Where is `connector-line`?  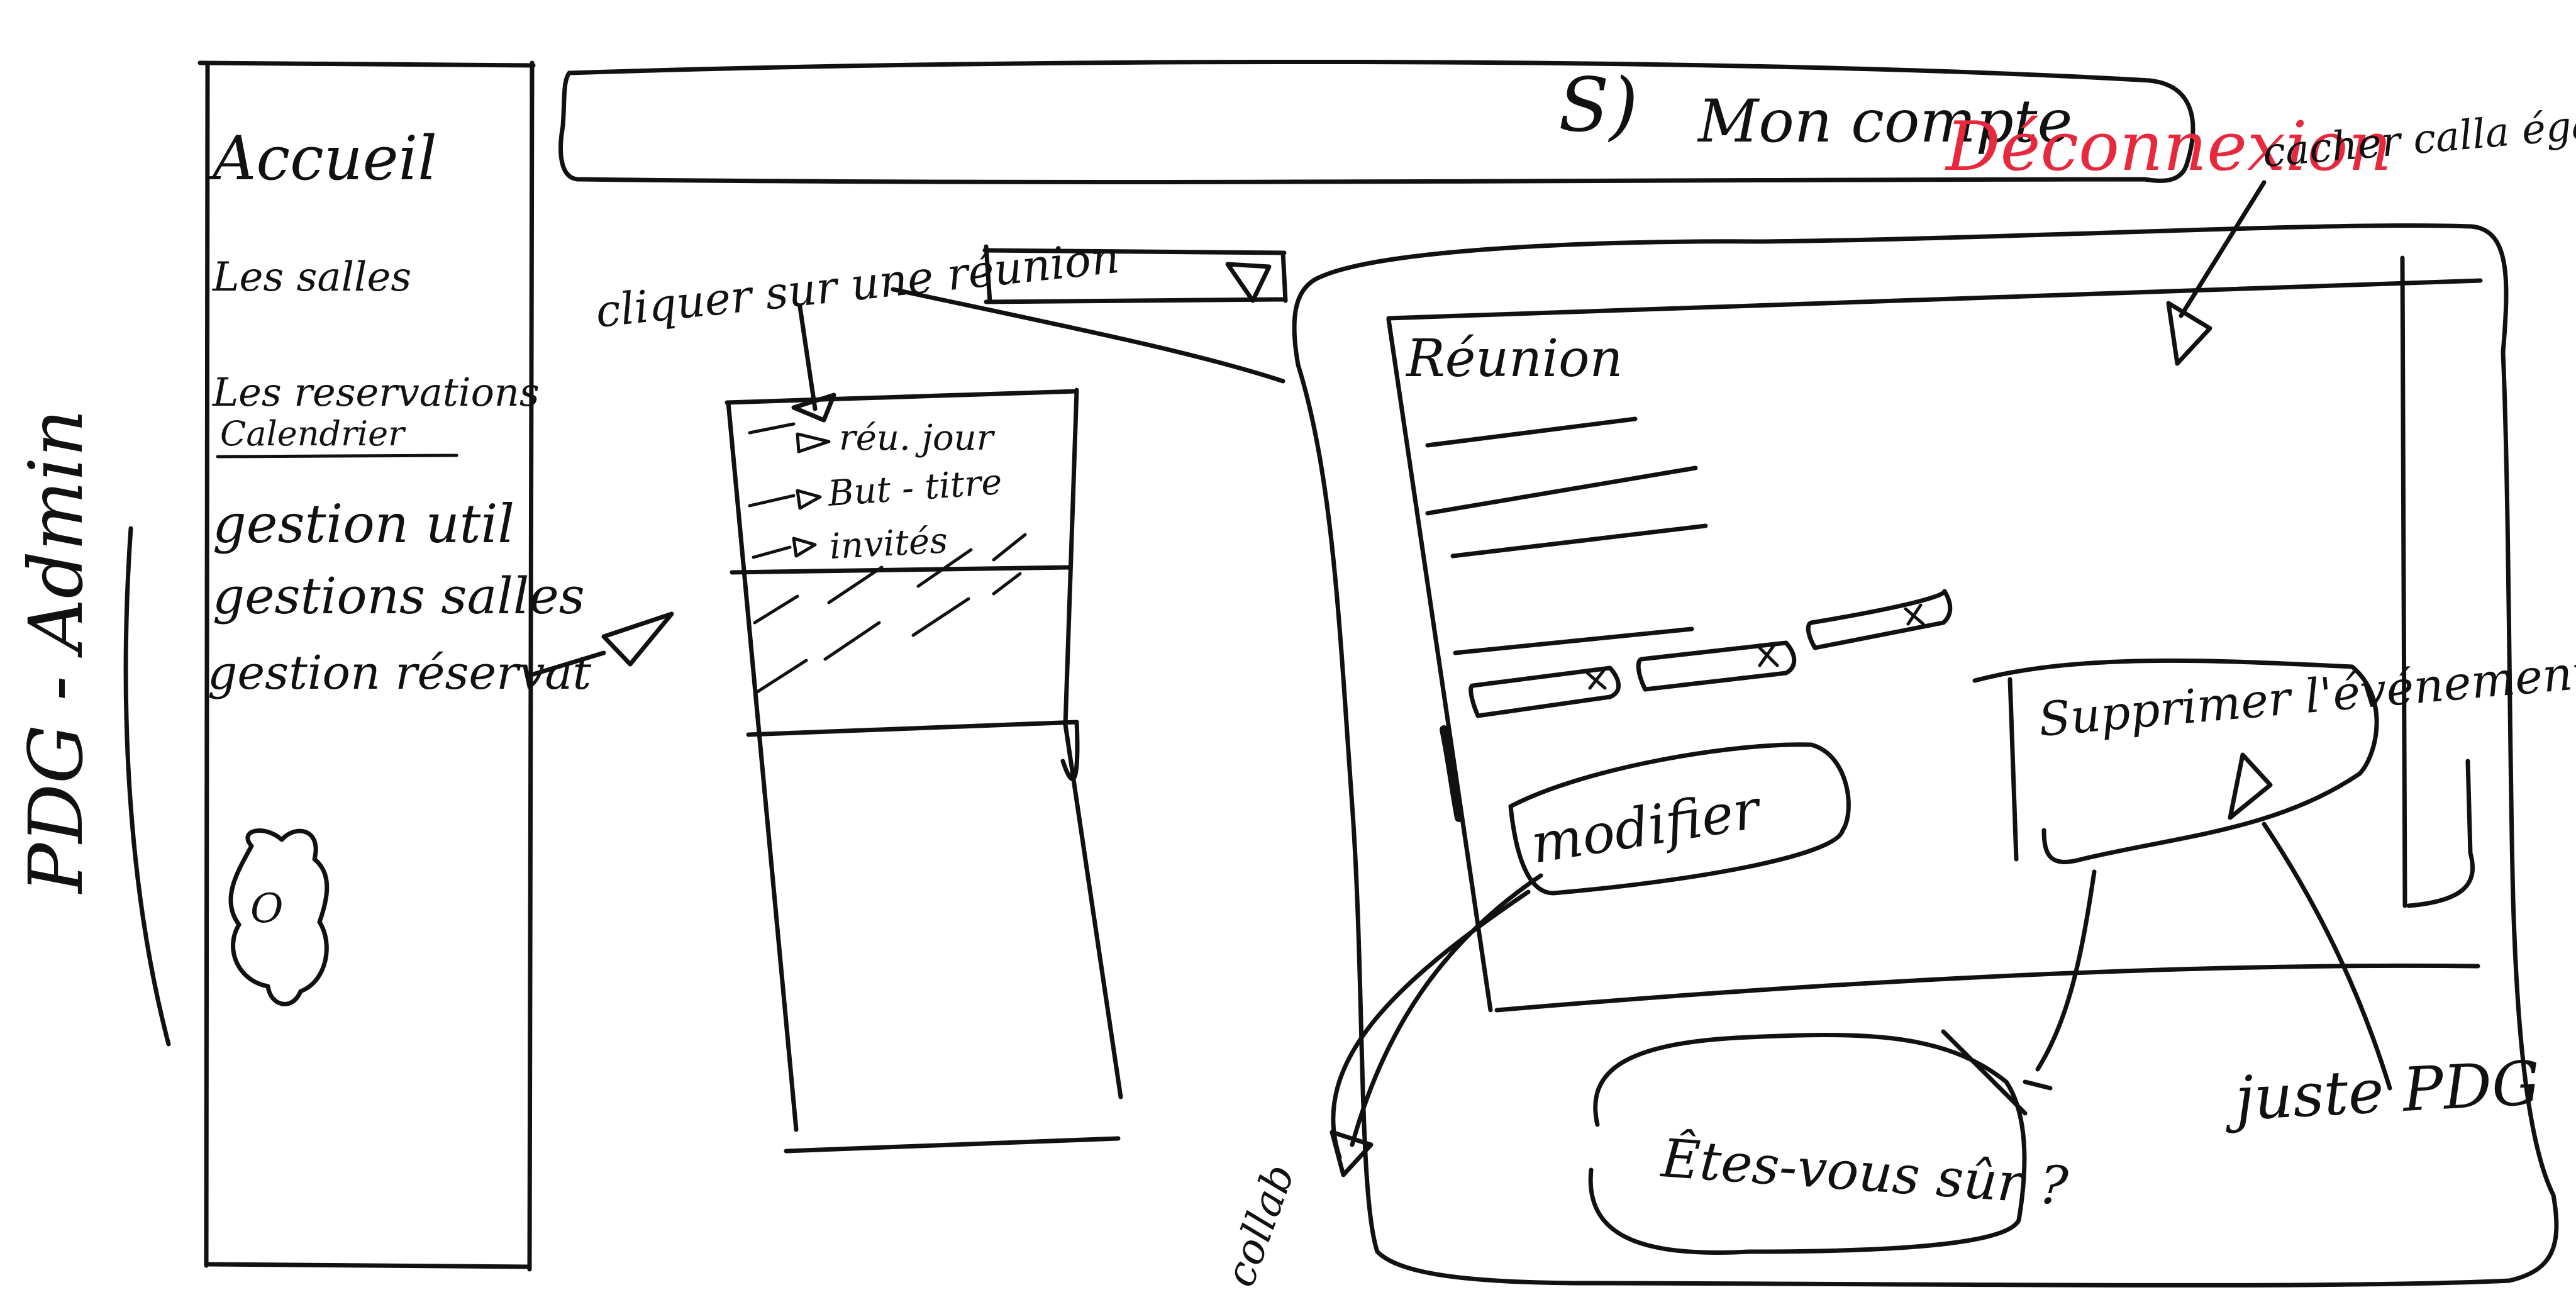
connector-line is located at coordinates (2327, 956).